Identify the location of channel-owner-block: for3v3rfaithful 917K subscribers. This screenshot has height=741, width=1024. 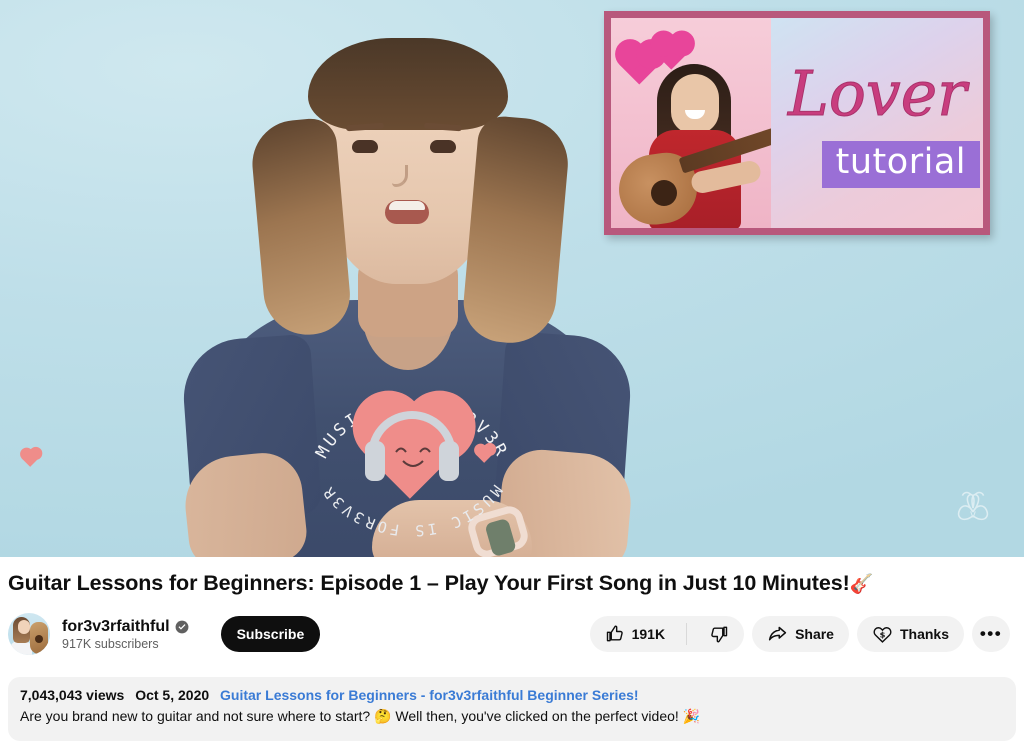
(98, 634).